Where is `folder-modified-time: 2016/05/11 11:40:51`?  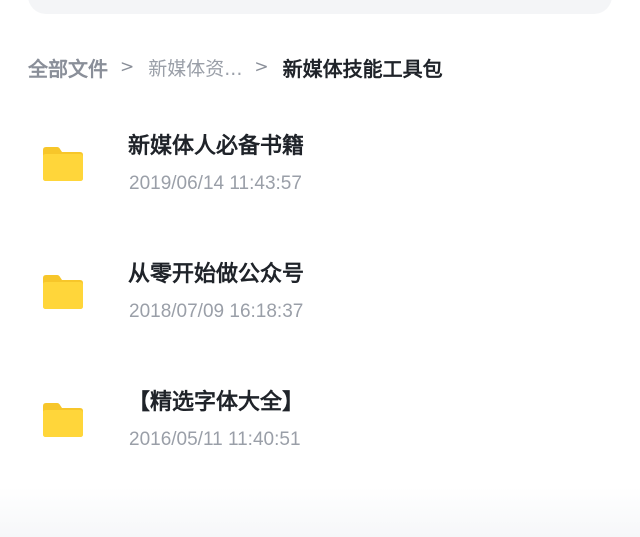
folder-modified-time: 2016/05/11 11:40:51 is located at coordinates (215, 439).